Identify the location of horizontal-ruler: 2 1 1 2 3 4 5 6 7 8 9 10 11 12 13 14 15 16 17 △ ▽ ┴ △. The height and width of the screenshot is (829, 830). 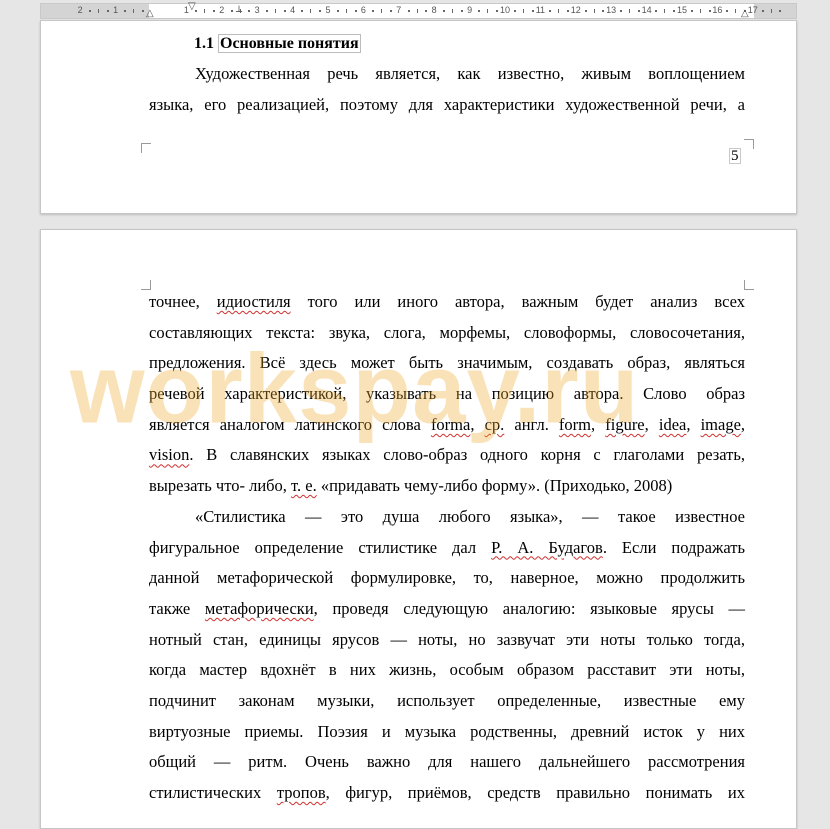
(415, 11).